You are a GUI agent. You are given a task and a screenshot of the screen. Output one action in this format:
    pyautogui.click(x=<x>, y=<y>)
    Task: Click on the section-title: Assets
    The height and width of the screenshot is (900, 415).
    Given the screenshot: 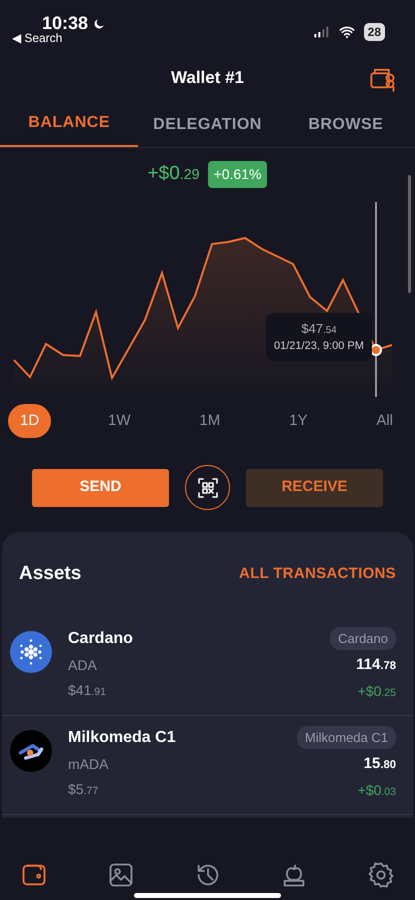 What is the action you would take?
    pyautogui.click(x=50, y=574)
    